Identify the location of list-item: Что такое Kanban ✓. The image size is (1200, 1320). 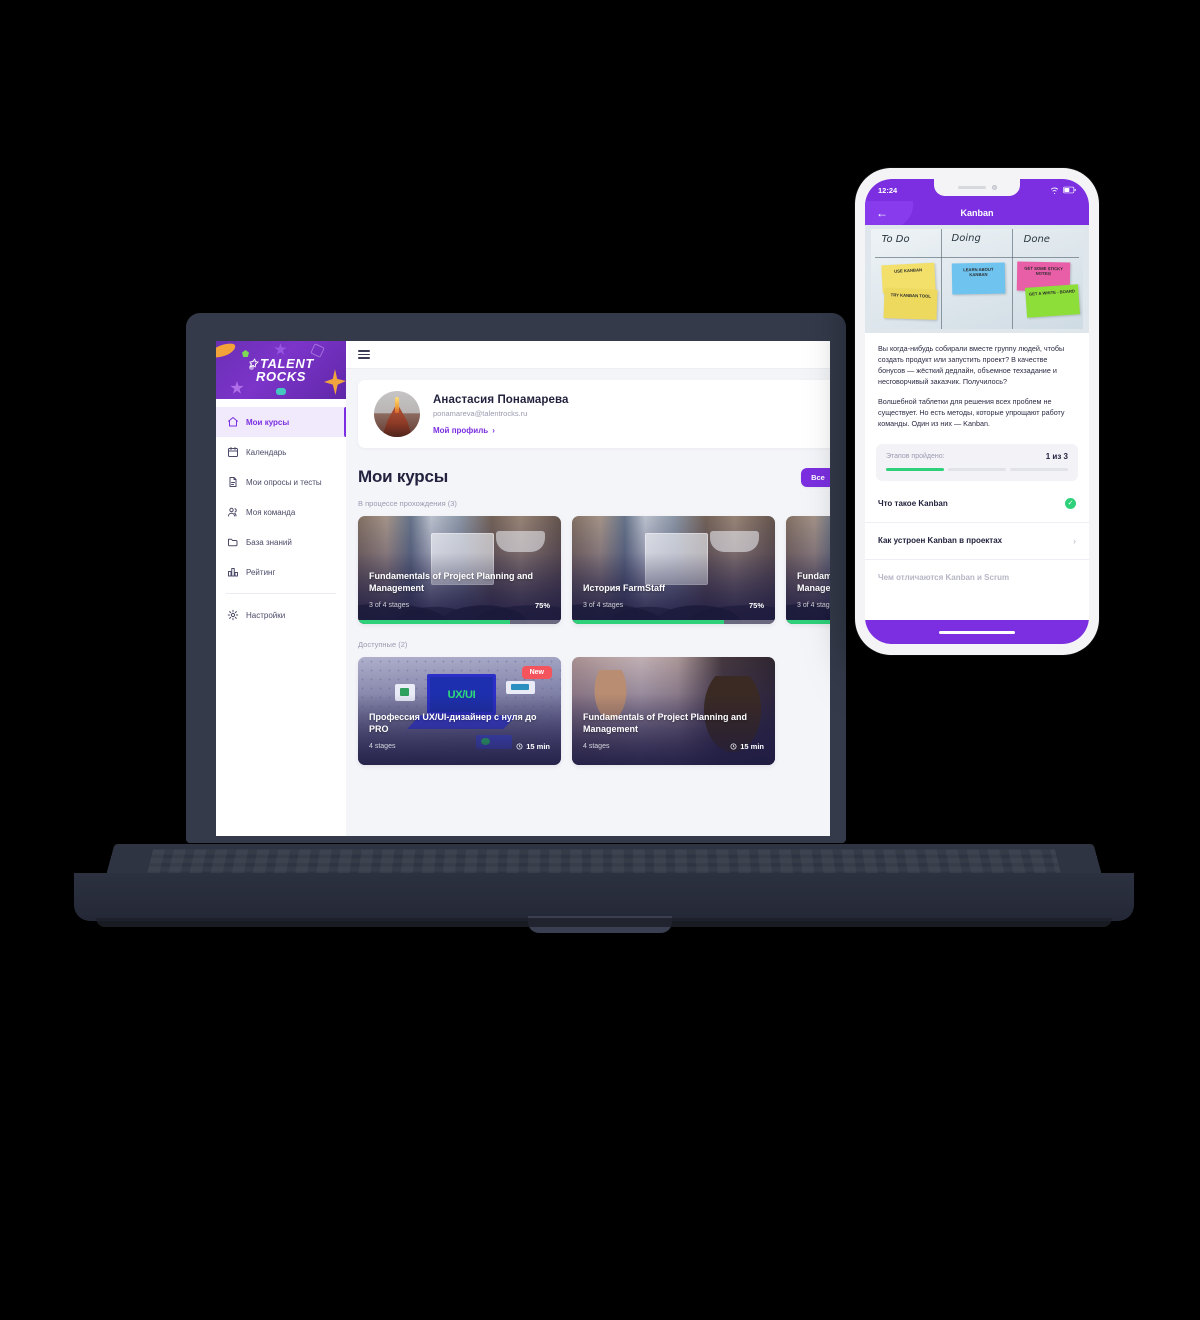
(977, 504).